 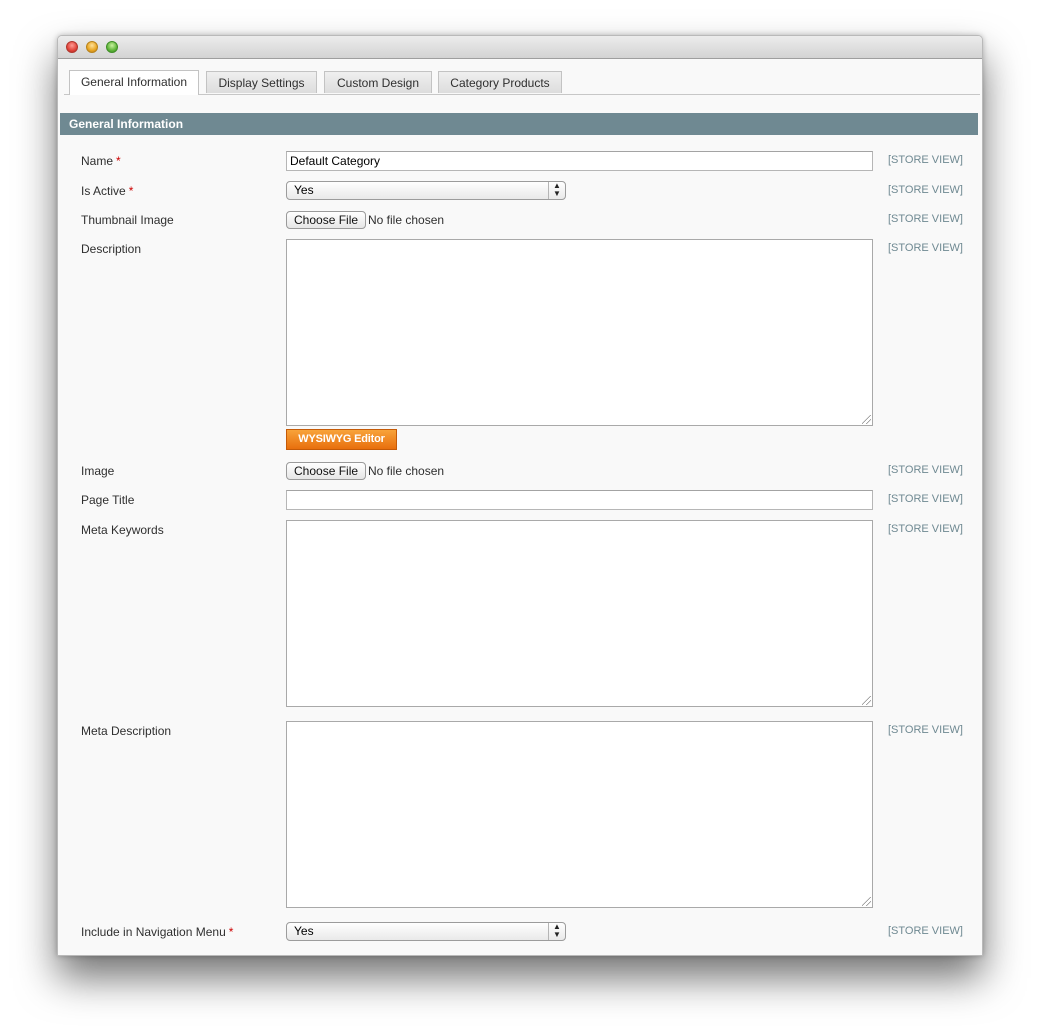 I want to click on meta-keywords-label: Meta Keywords, so click(x=122, y=530).